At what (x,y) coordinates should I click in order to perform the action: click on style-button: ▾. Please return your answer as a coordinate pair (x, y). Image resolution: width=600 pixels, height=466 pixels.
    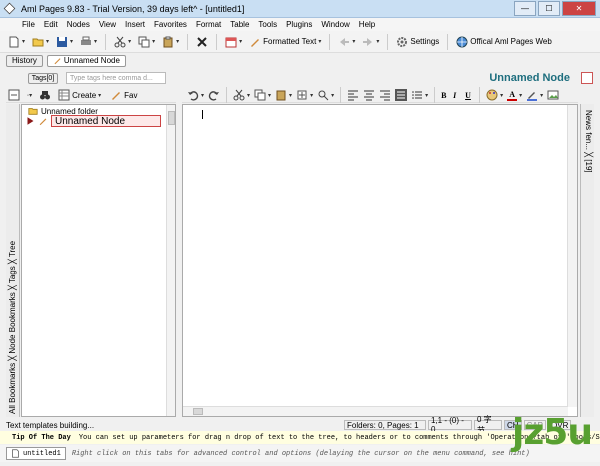
    Looking at the image, I should click on (494, 95).